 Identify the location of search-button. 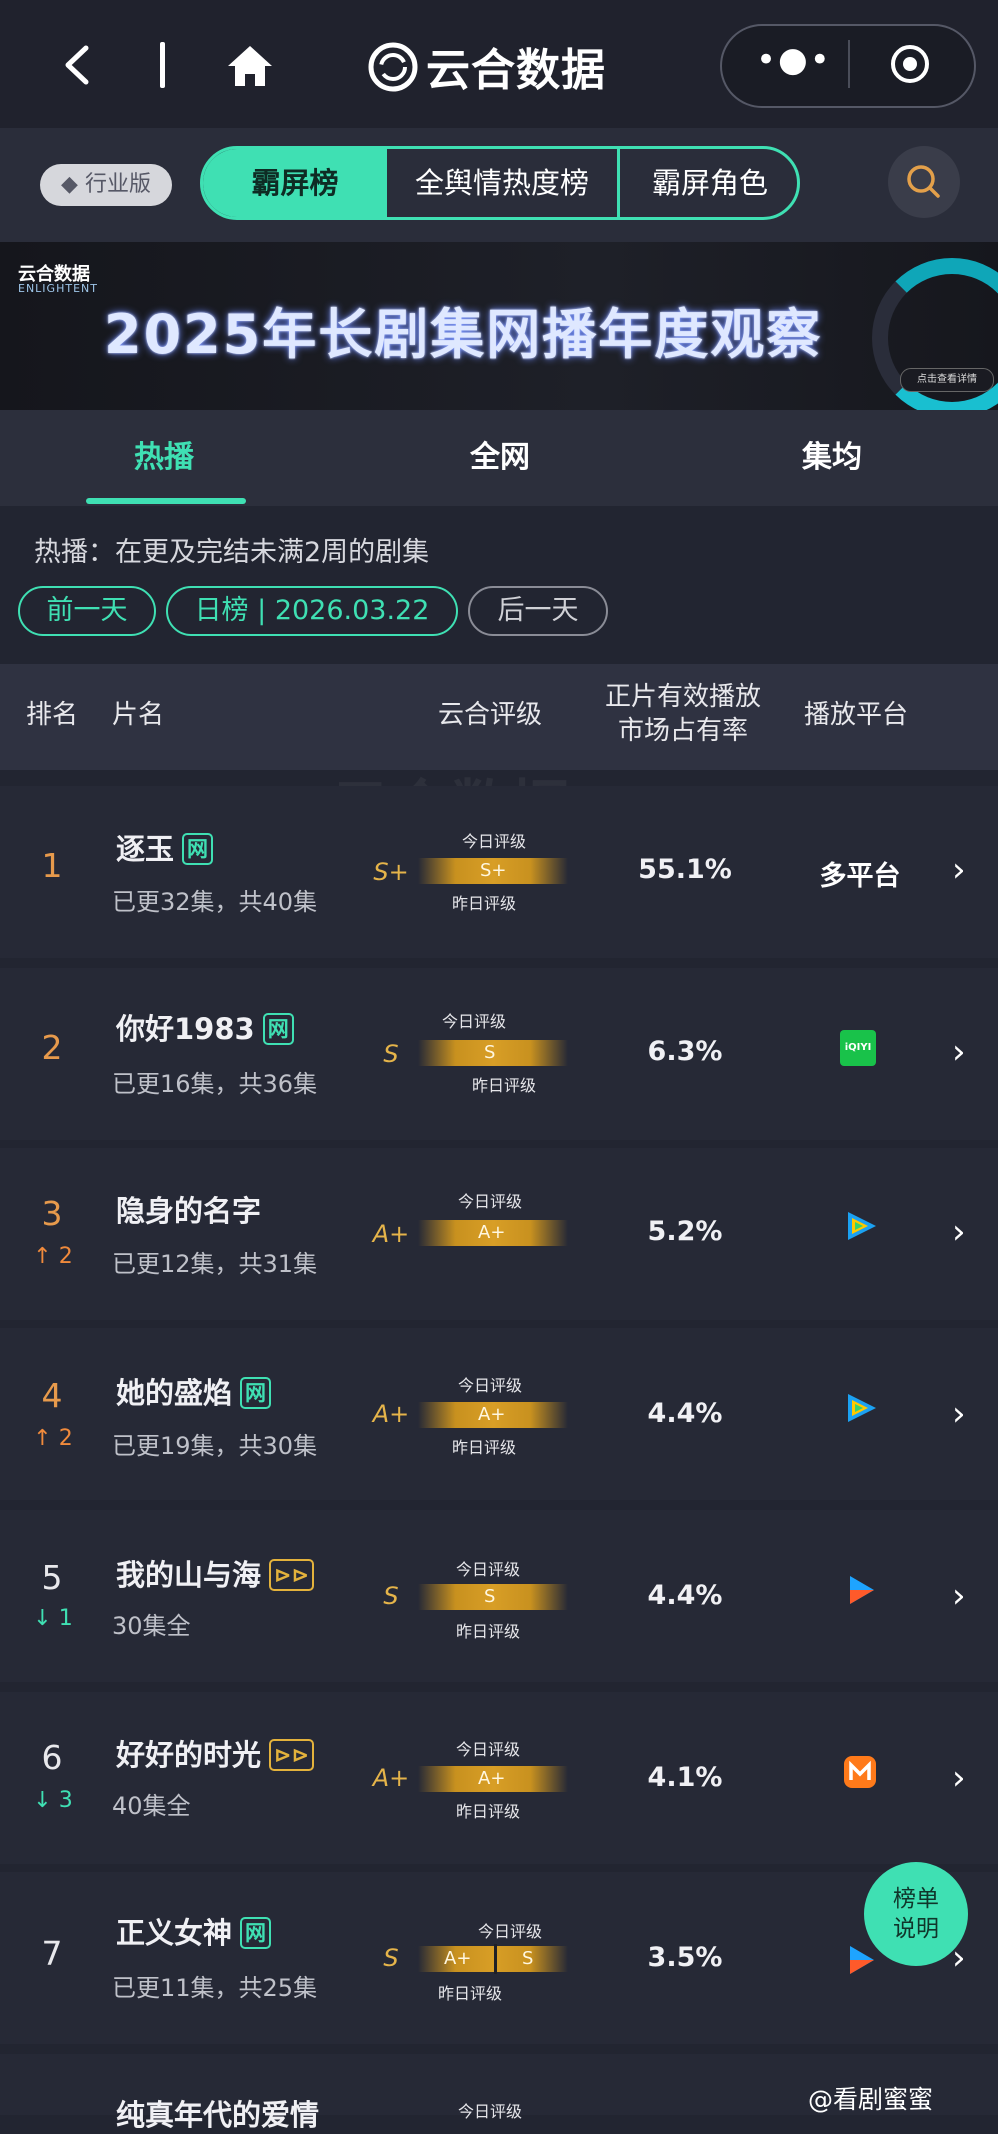
(924, 182).